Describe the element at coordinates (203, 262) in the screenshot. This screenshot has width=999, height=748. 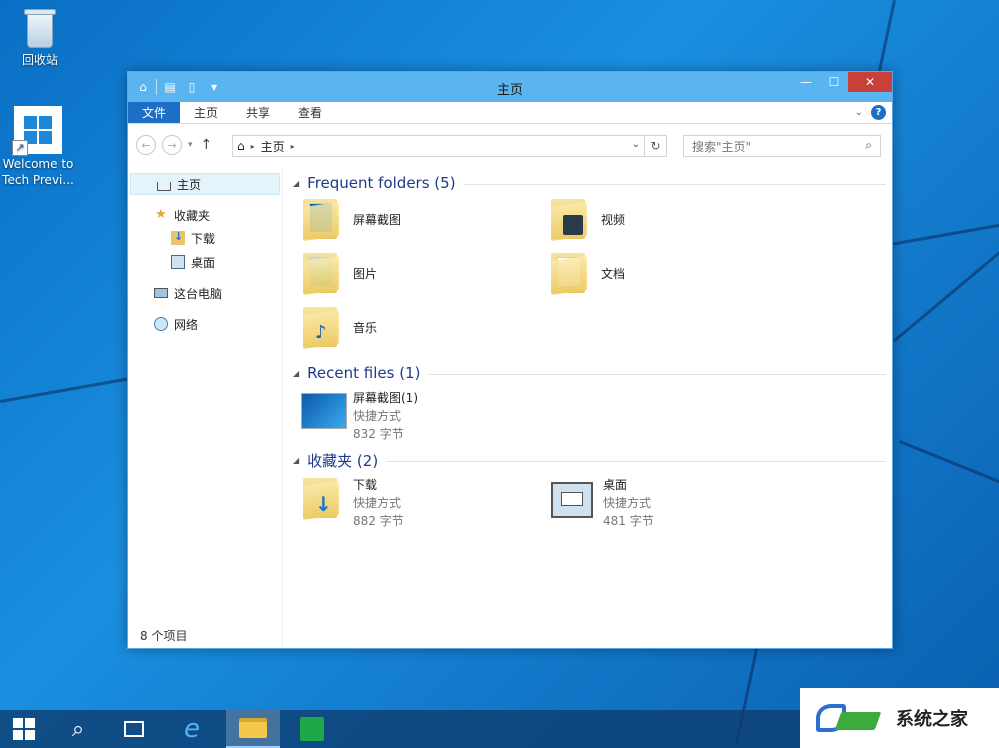
I see `sidebar-item-label: 桌面` at that location.